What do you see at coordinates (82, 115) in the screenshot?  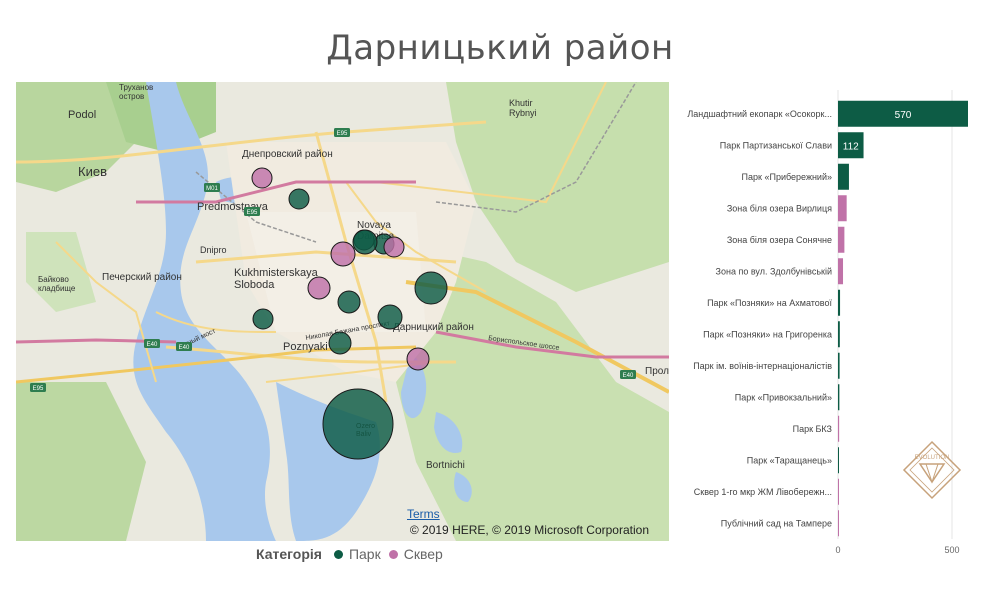 I see `map-place-label: Podol` at bounding box center [82, 115].